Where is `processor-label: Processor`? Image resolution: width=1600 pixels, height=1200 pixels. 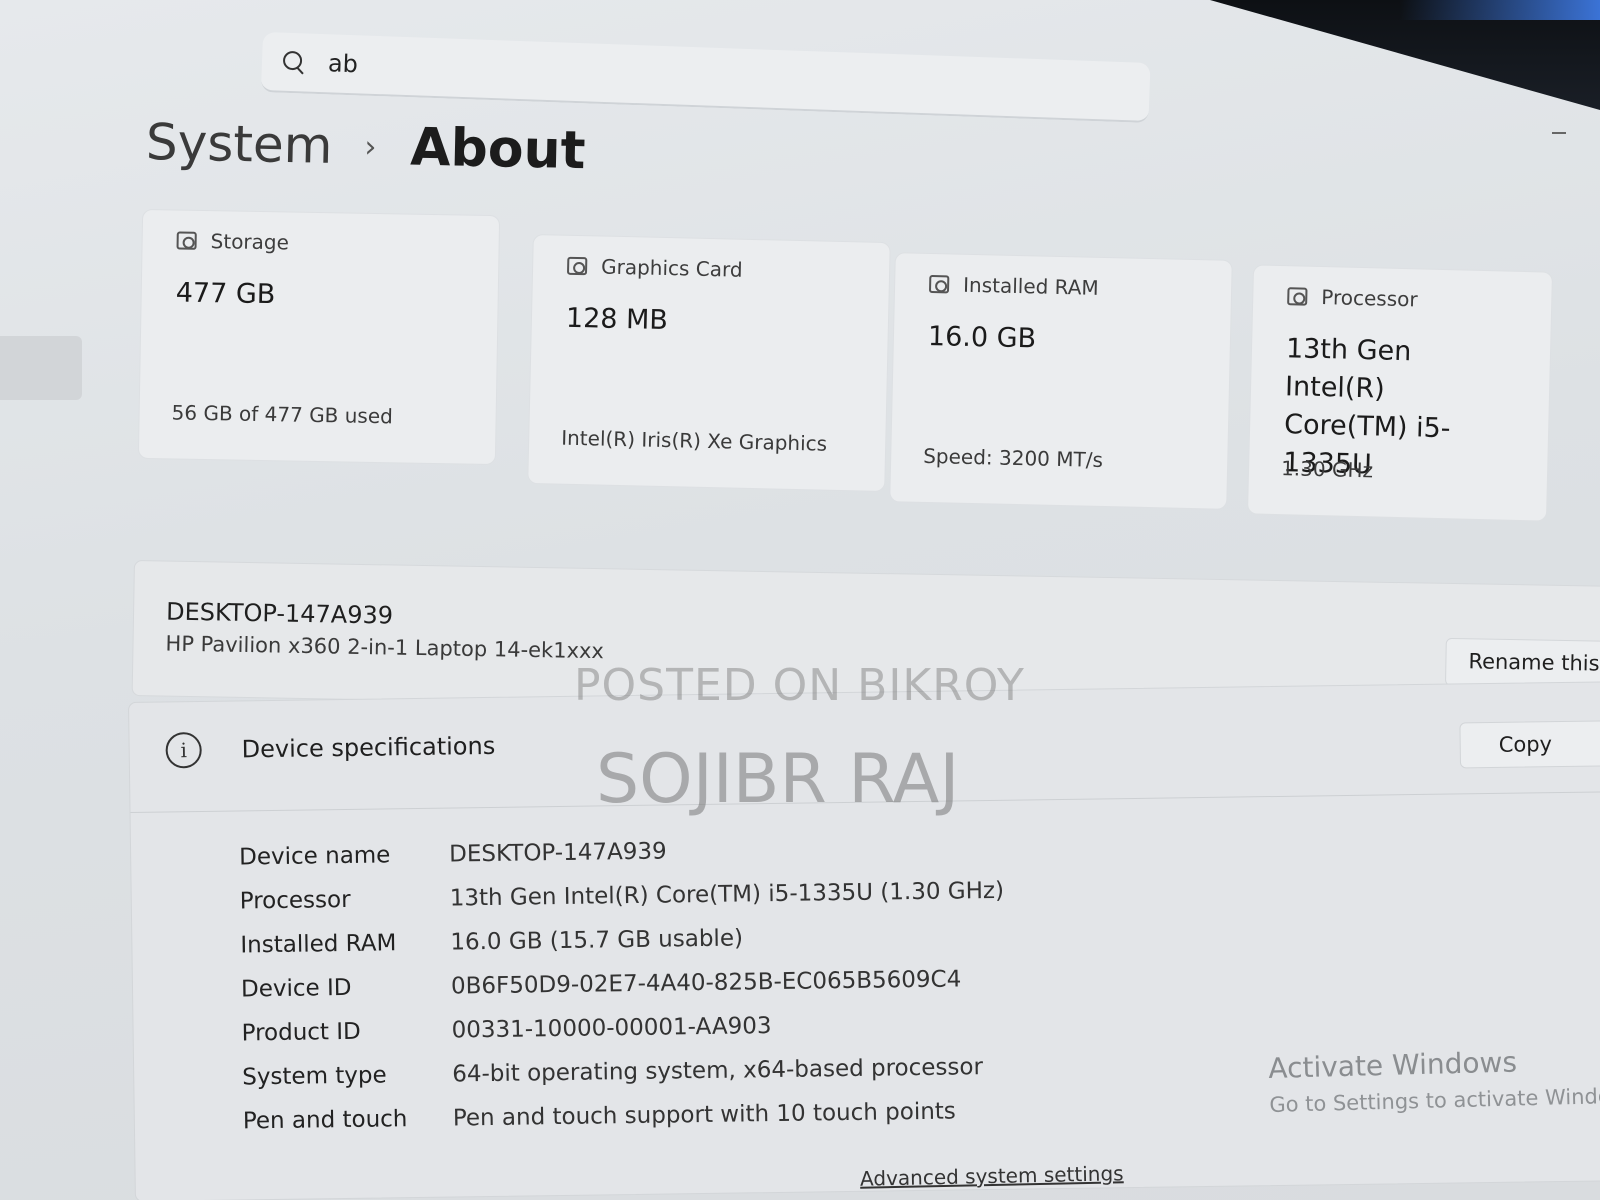
processor-label: Processor is located at coordinates (1369, 298).